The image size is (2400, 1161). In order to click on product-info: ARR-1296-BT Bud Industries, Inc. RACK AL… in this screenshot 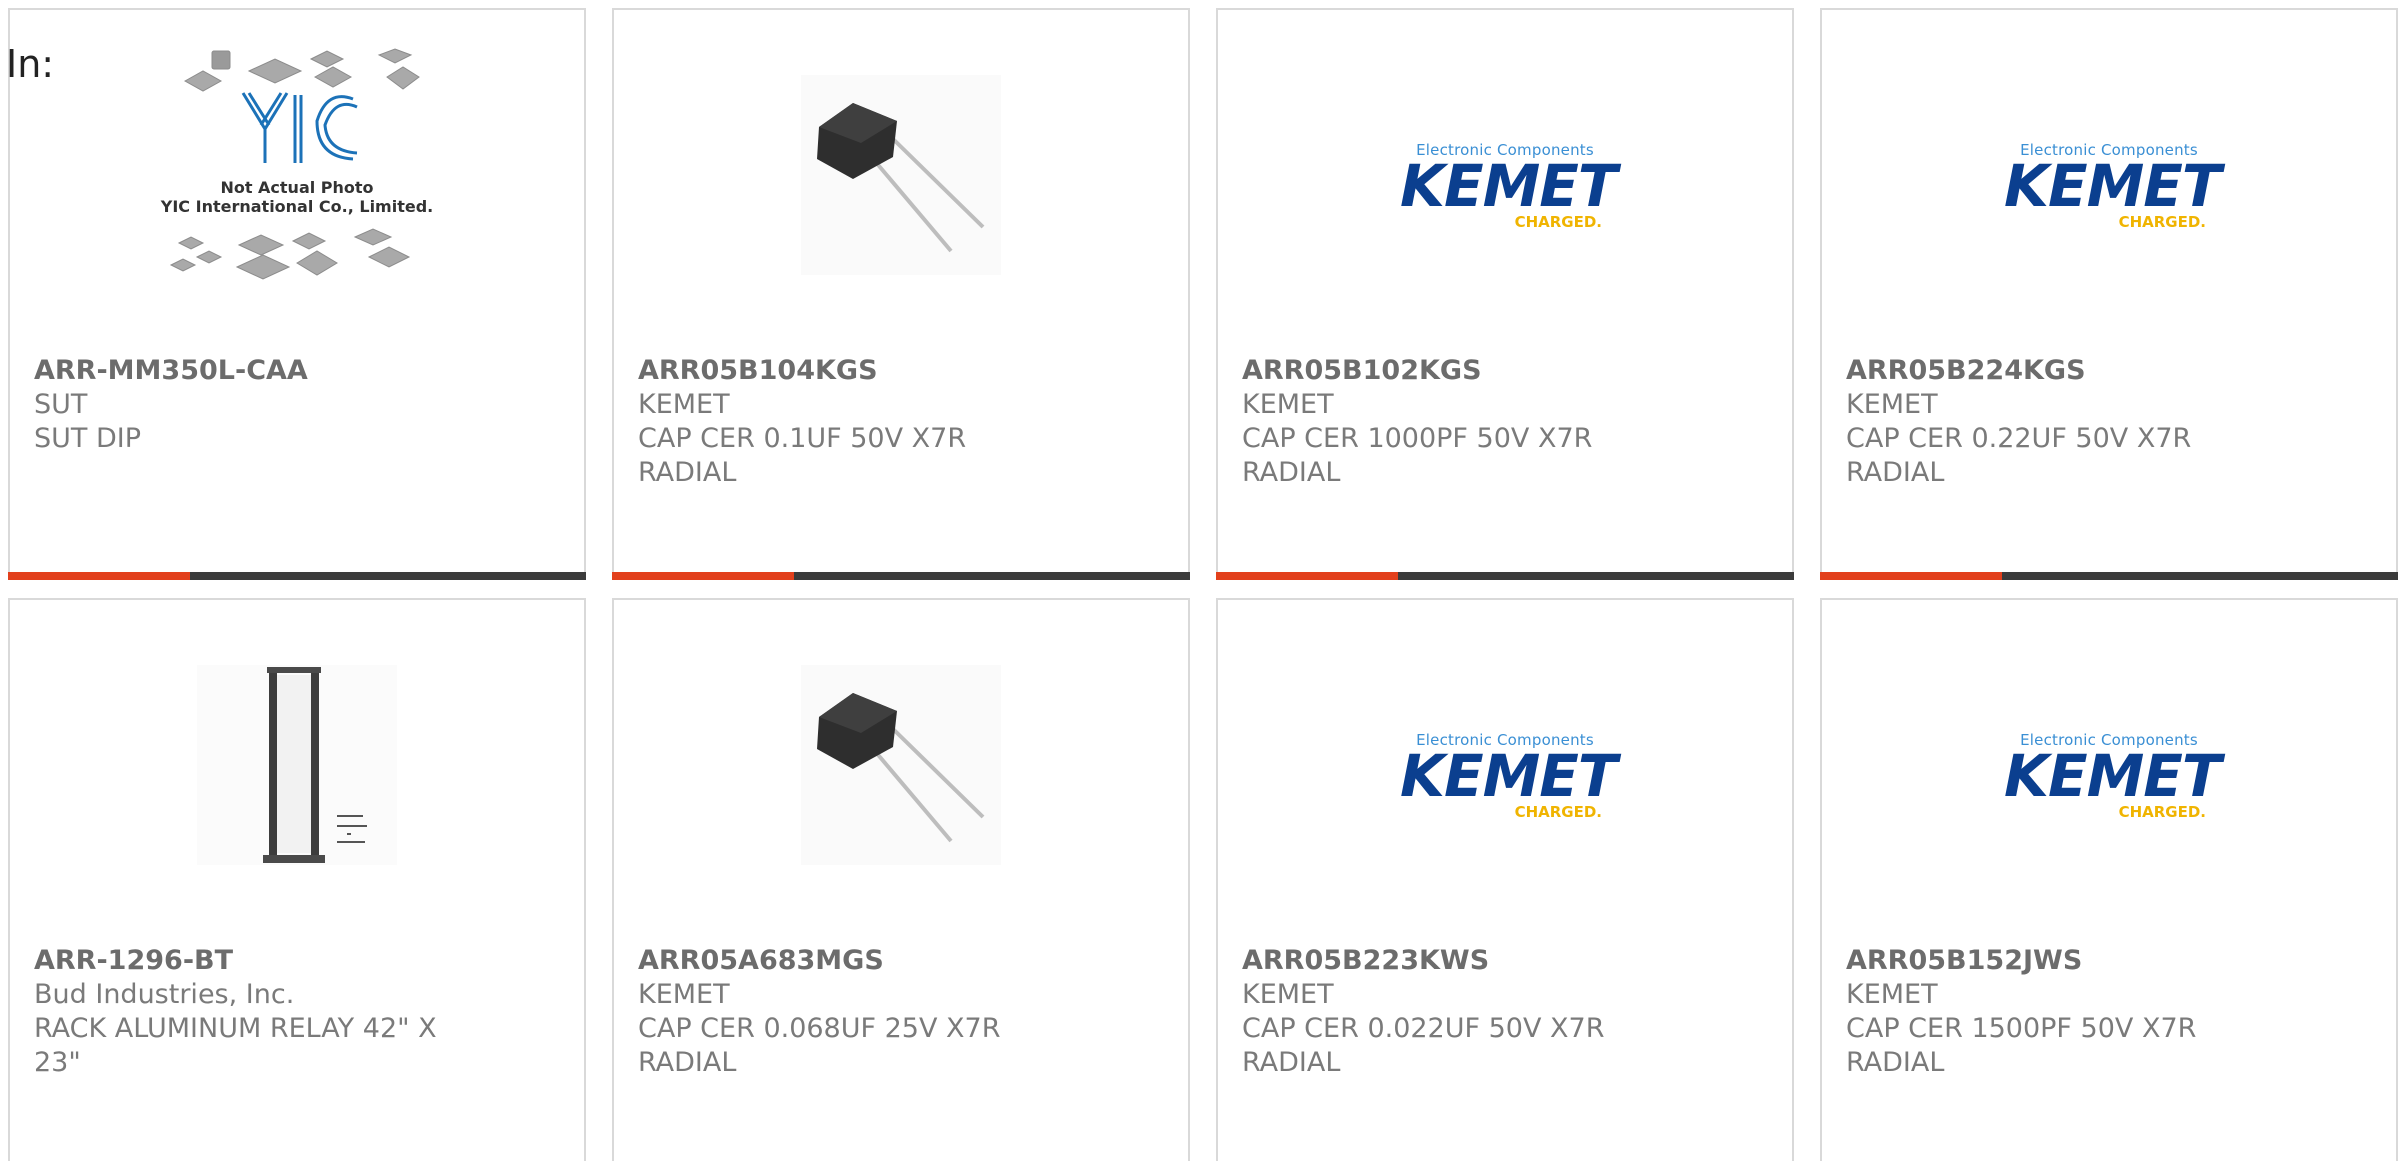, I will do `click(244, 1012)`.